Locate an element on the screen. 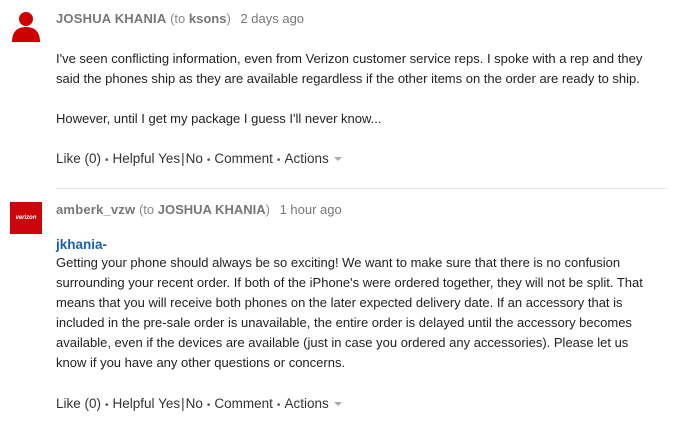  timestamp: 2 days ago is located at coordinates (272, 18).